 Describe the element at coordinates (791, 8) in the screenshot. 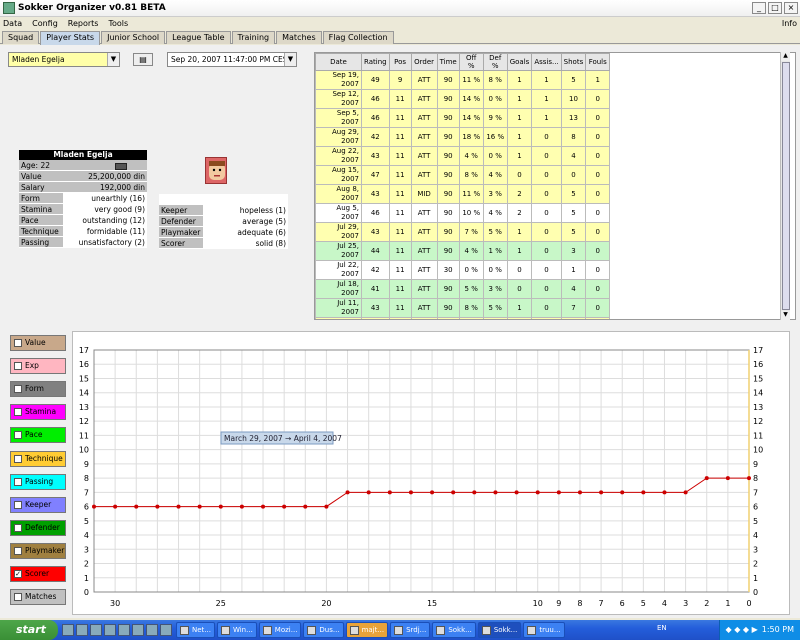

I see `close-button: ×` at that location.